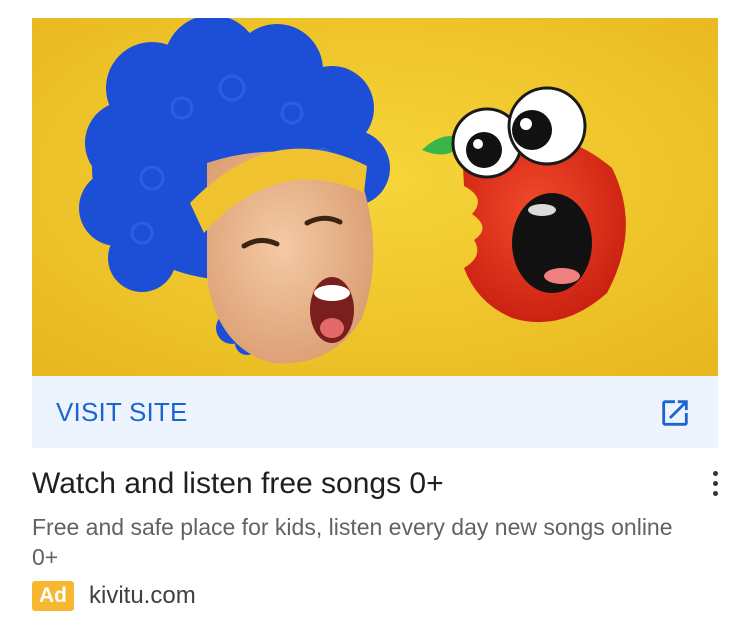  Describe the element at coordinates (238, 484) in the screenshot. I see `ad-headline: Watch and listen free songs 0+` at that location.